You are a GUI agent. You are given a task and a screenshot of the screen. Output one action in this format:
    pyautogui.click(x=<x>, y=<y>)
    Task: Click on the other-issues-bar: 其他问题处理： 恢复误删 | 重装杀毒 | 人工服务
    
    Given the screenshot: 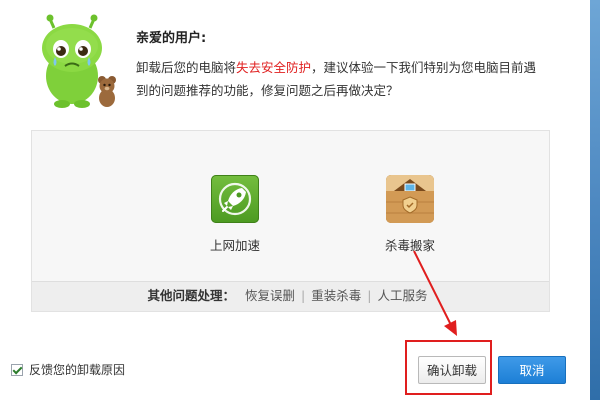 What is the action you would take?
    pyautogui.click(x=290, y=296)
    